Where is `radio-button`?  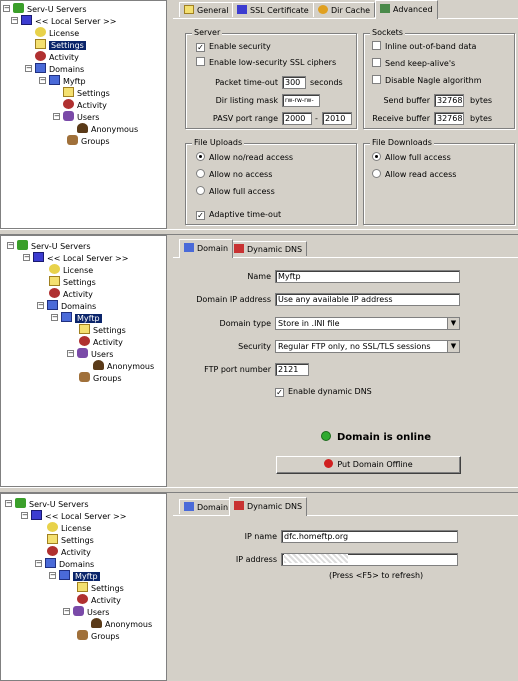 radio-button is located at coordinates (376, 173).